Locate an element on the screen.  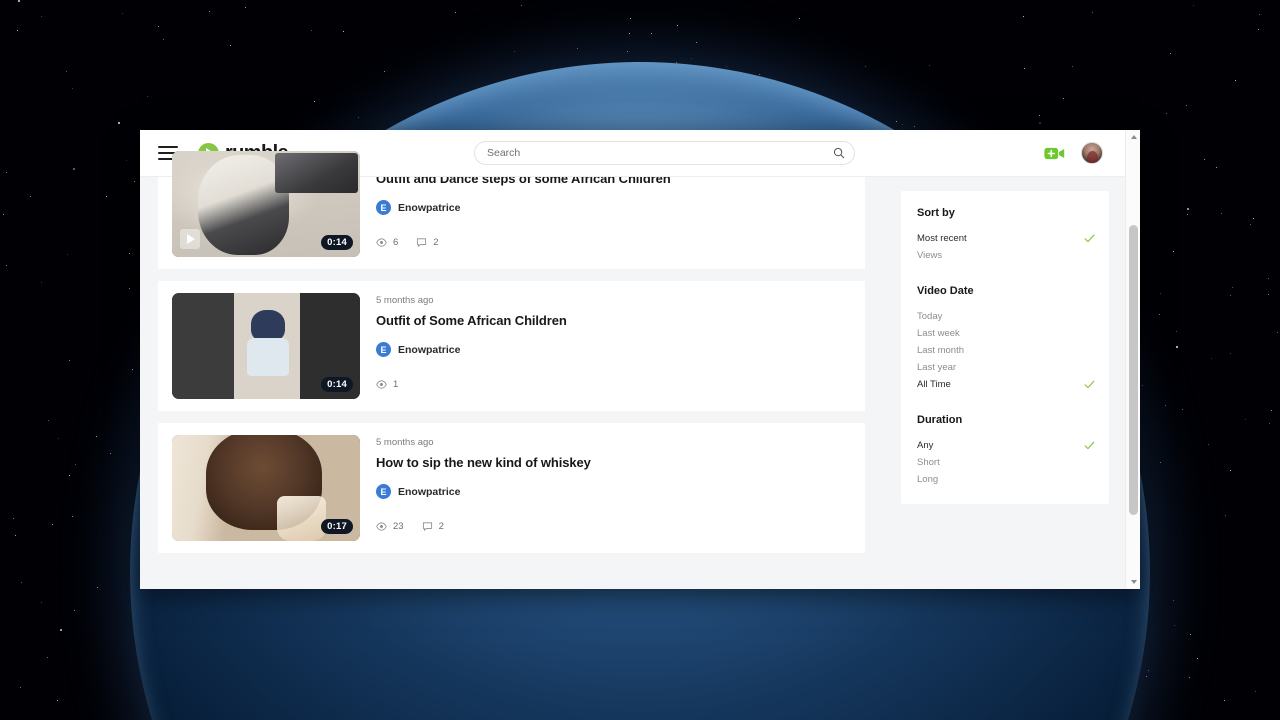
filter-option-label: All Time is located at coordinates (934, 384).